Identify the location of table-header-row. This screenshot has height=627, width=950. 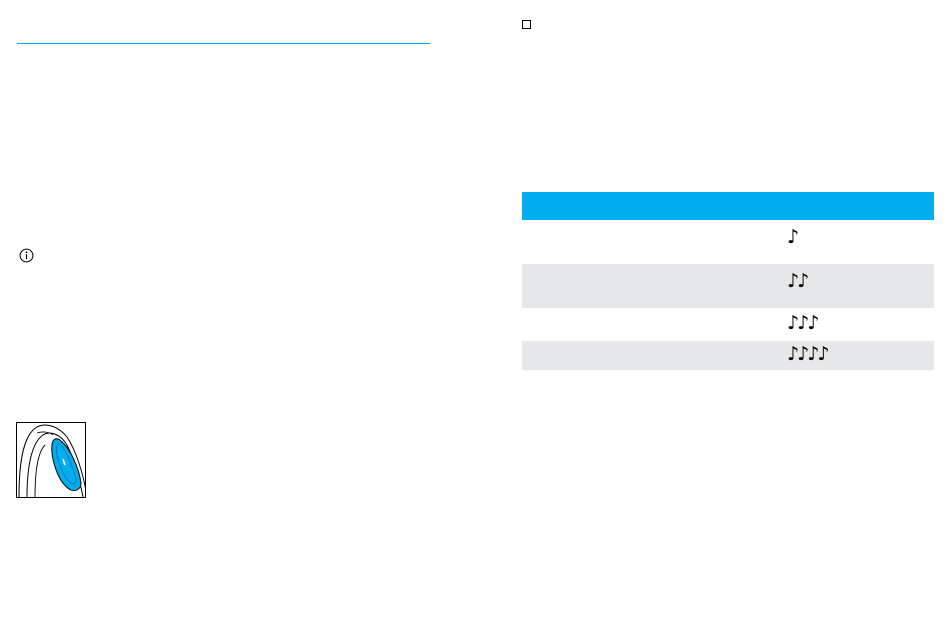
(728, 206).